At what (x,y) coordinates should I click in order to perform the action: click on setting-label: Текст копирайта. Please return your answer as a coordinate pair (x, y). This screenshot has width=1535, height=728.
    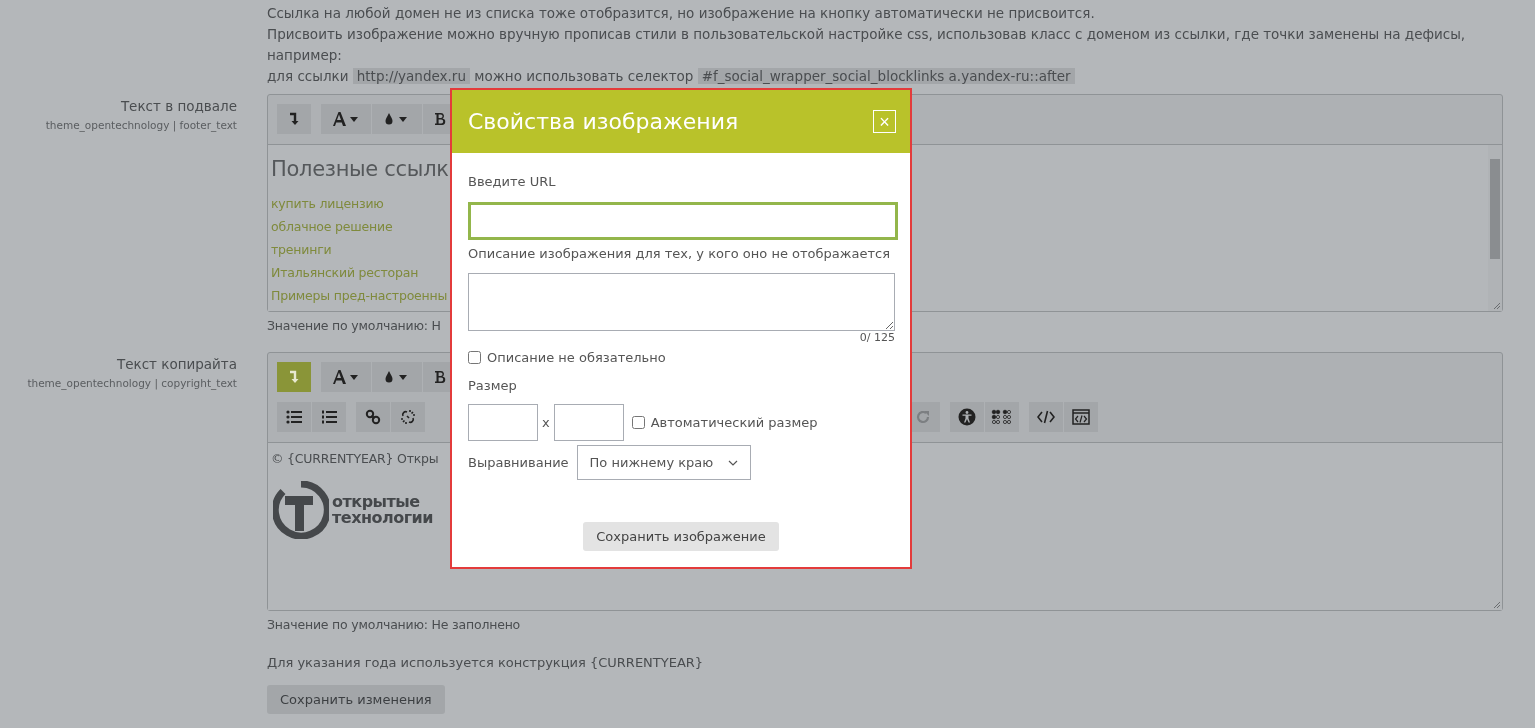
    Looking at the image, I should click on (176, 364).